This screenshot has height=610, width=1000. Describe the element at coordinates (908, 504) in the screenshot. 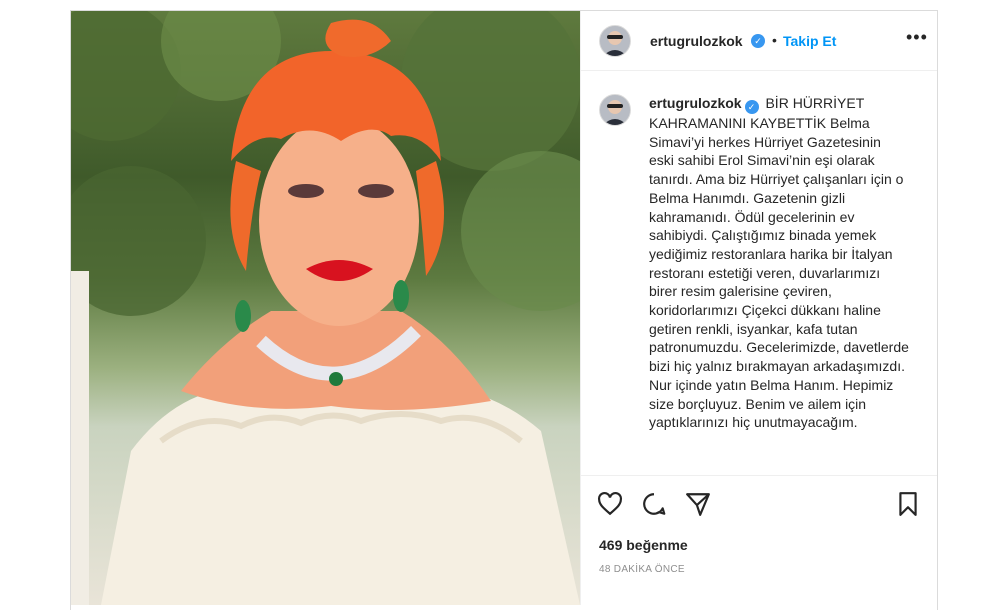

I see `bookmark-icon` at that location.